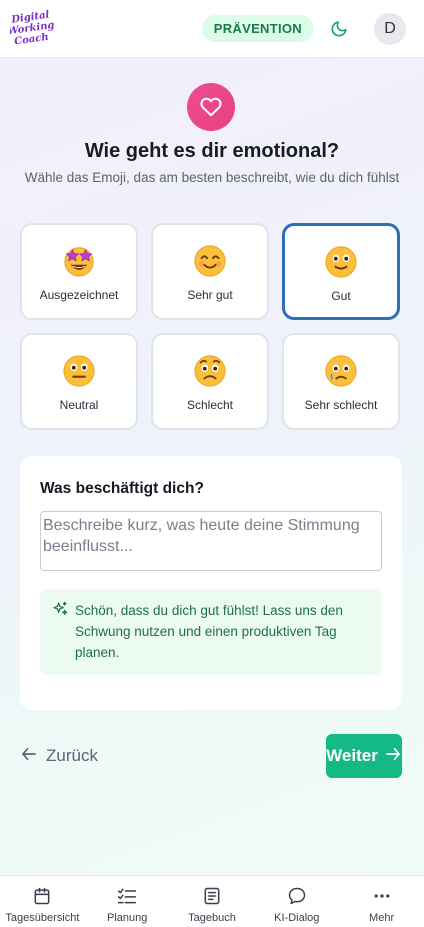 The image size is (424, 927). Describe the element at coordinates (297, 896) in the screenshot. I see `chat-bubble-icon` at that location.